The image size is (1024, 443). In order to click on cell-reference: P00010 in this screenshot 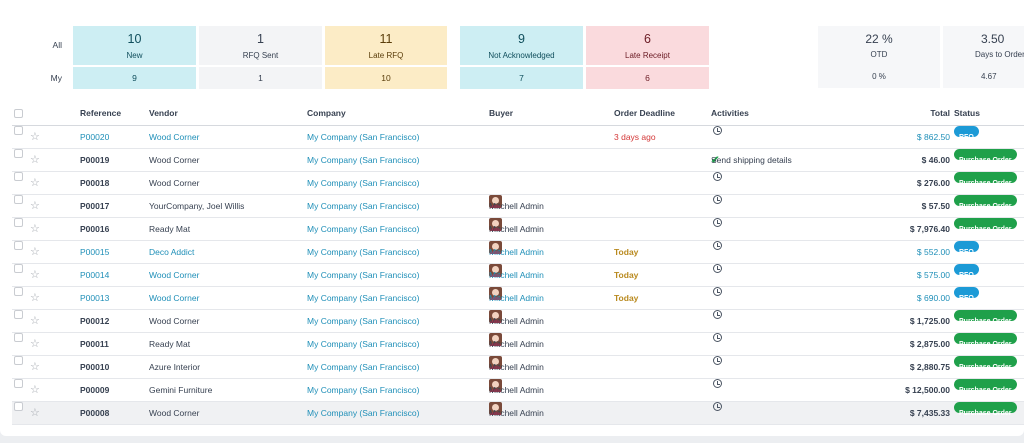, I will do `click(94, 367)`.